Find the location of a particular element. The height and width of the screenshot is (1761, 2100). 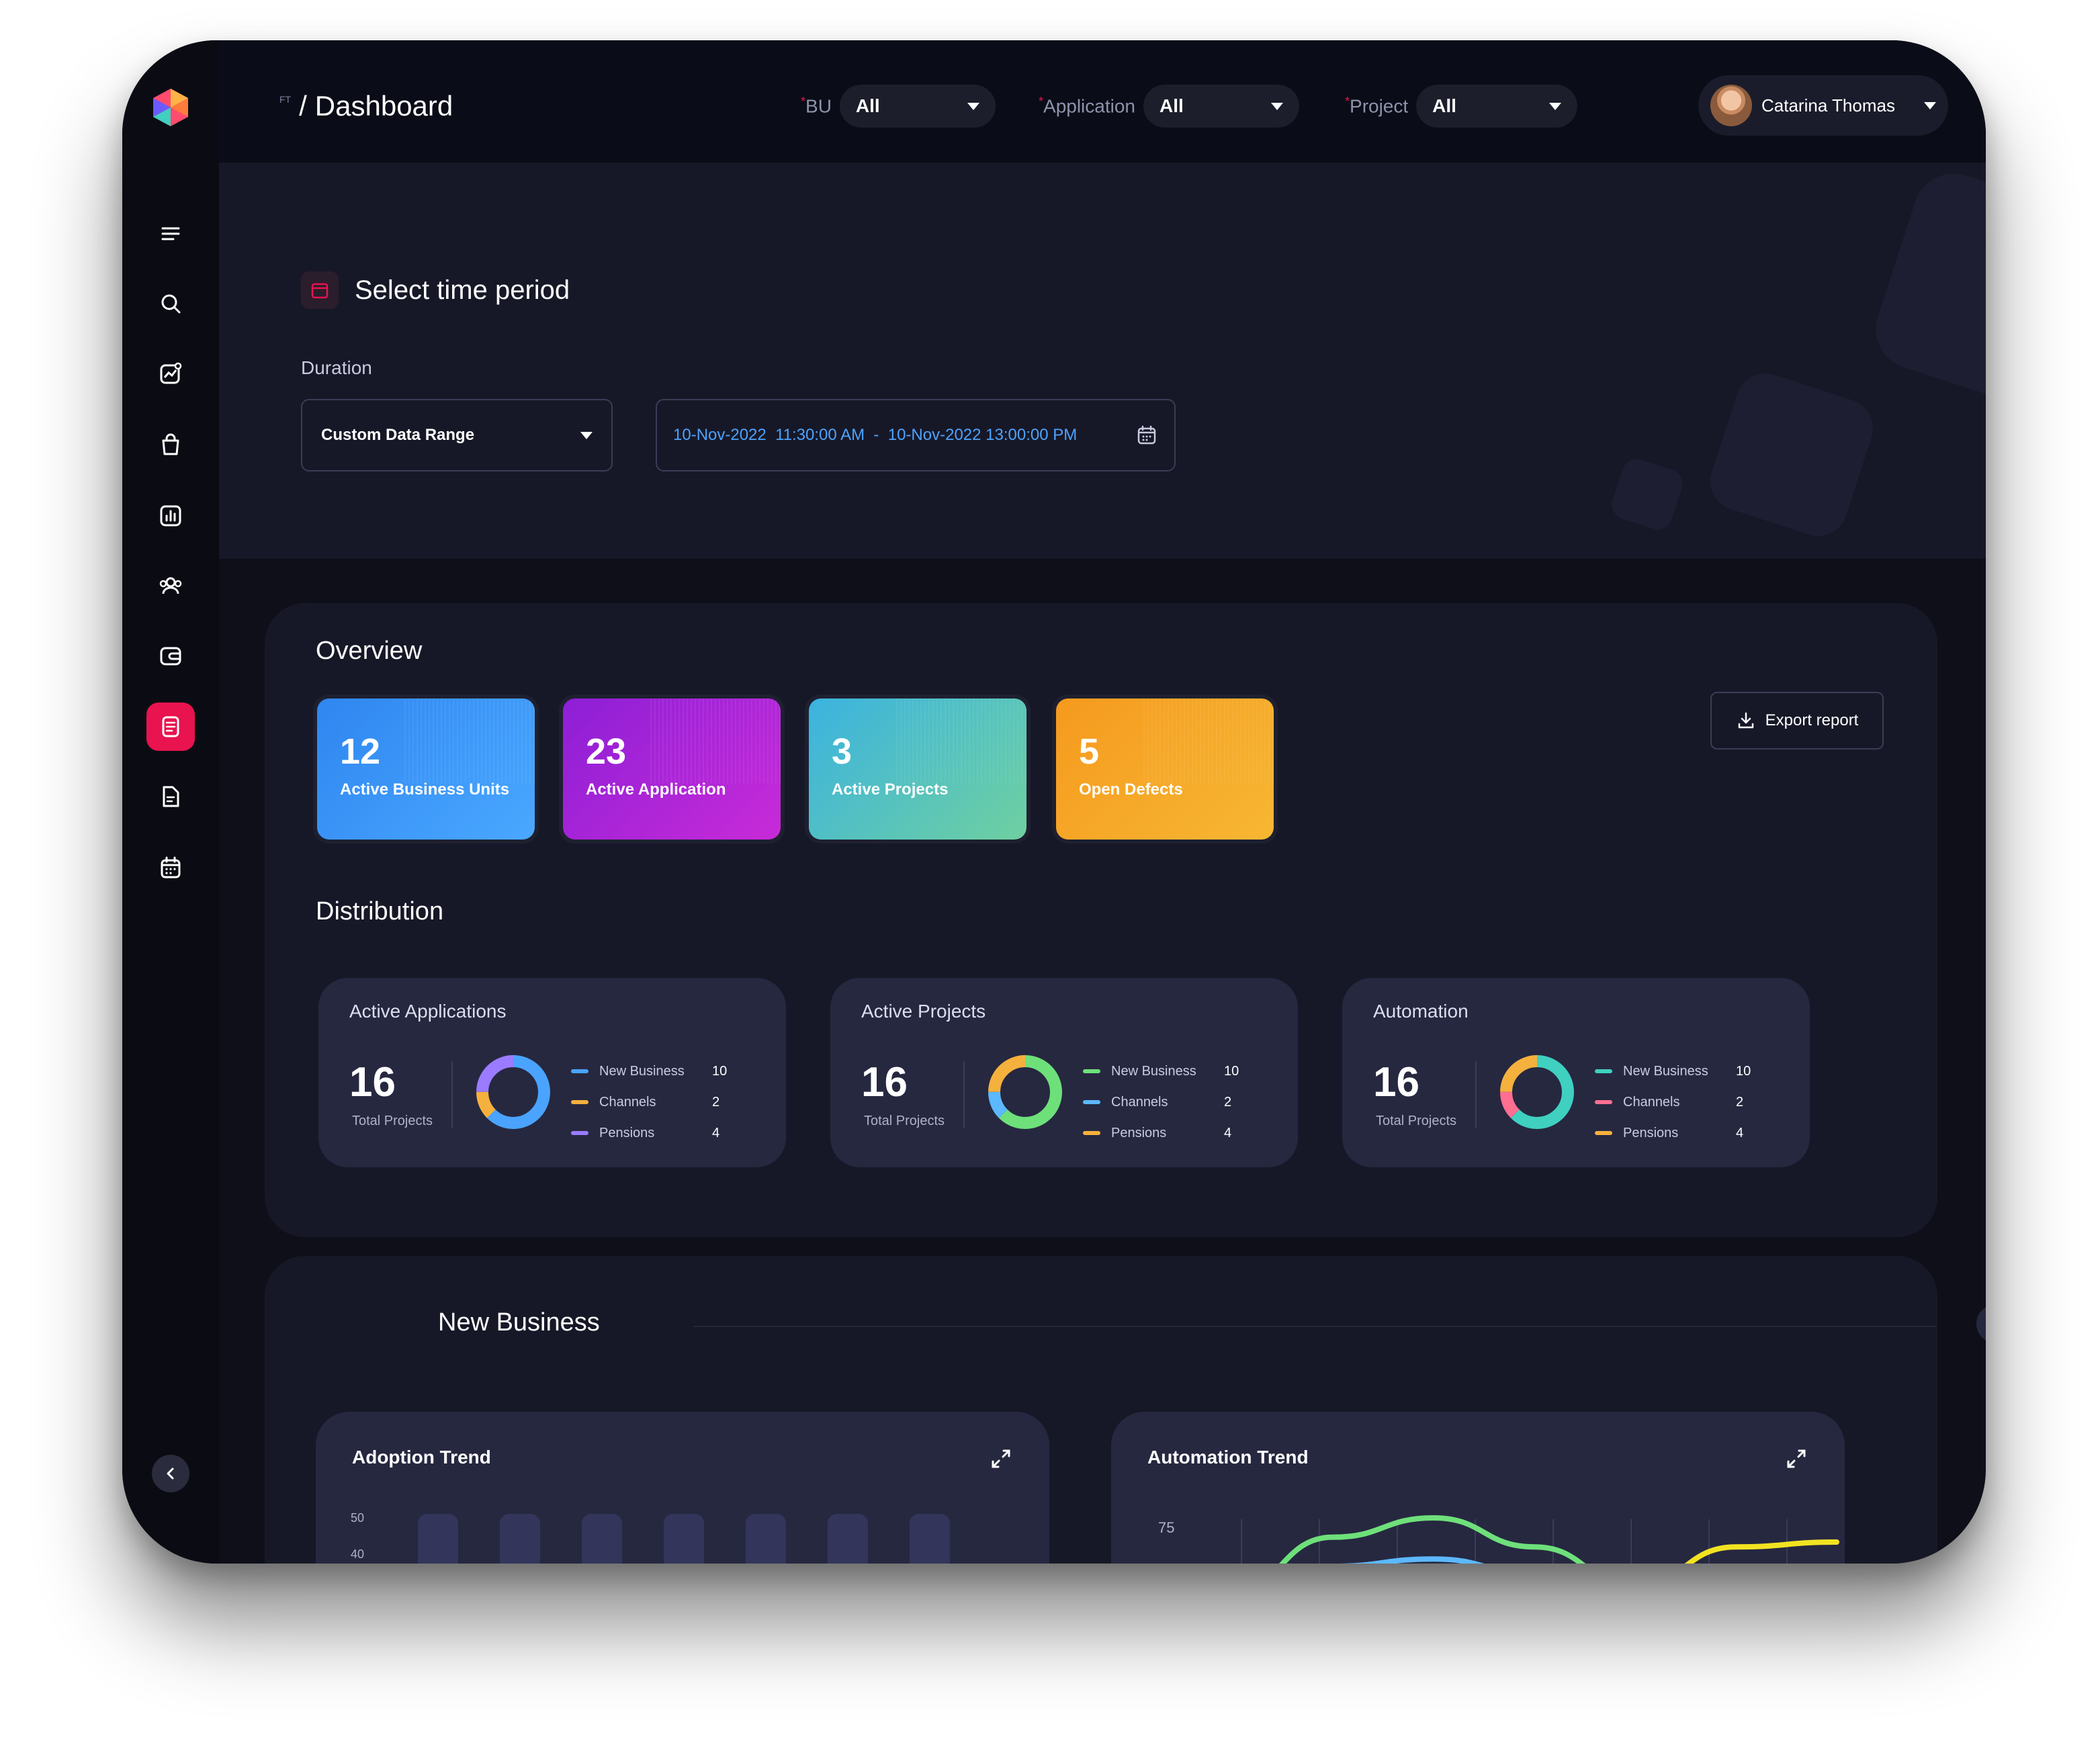

active-application-card: 23 Active Application is located at coordinates (672, 769).